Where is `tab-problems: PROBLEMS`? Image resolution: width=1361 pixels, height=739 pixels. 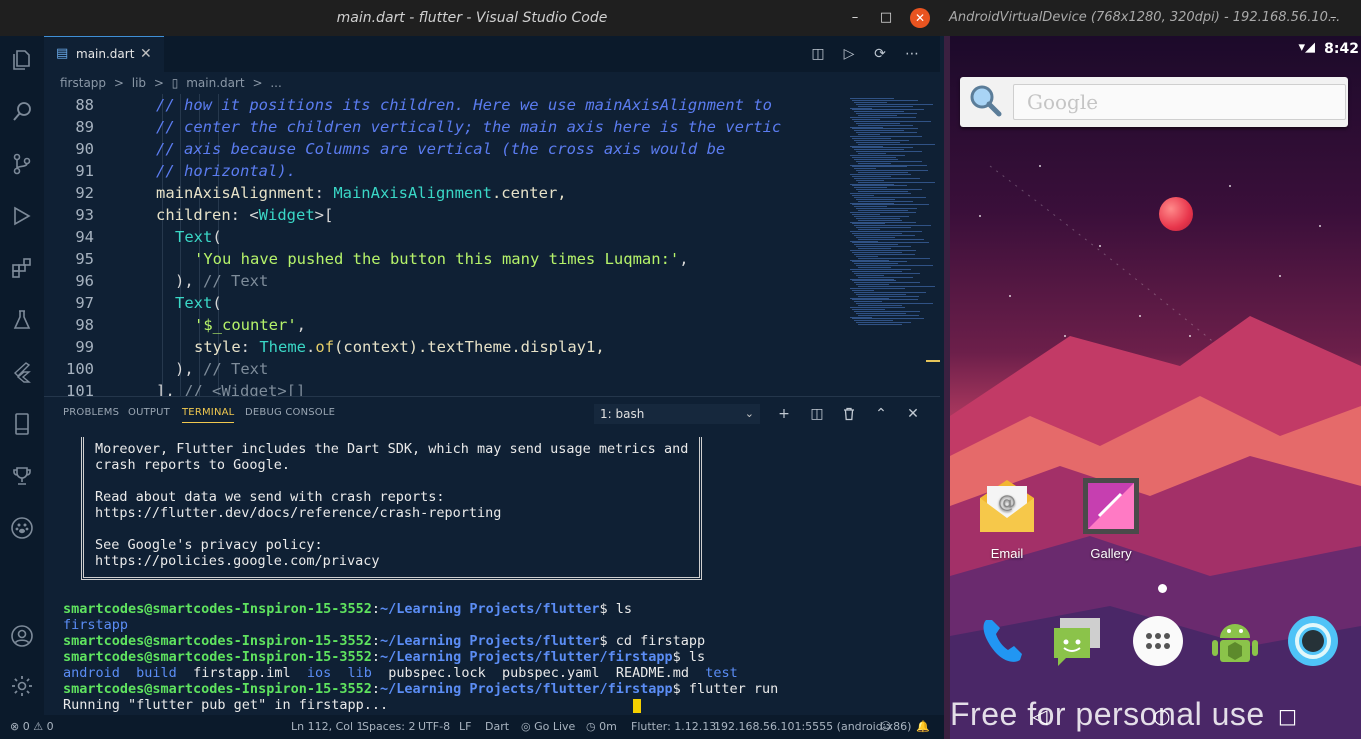
tab-problems: PROBLEMS is located at coordinates (91, 412).